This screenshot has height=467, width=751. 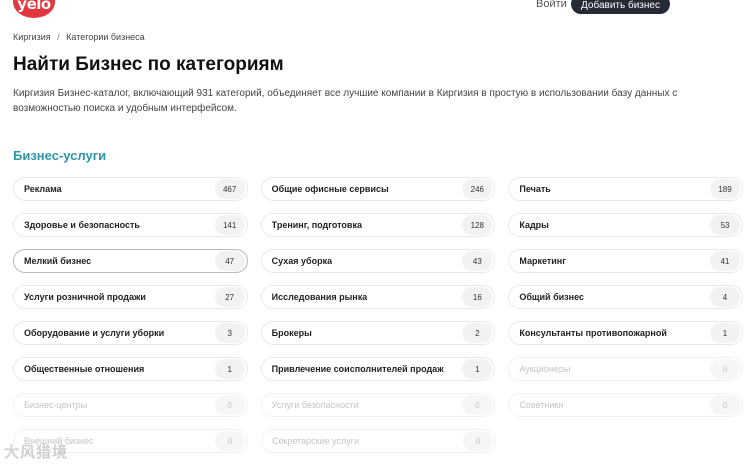 I want to click on category-name: Общий бизнес, so click(x=551, y=297).